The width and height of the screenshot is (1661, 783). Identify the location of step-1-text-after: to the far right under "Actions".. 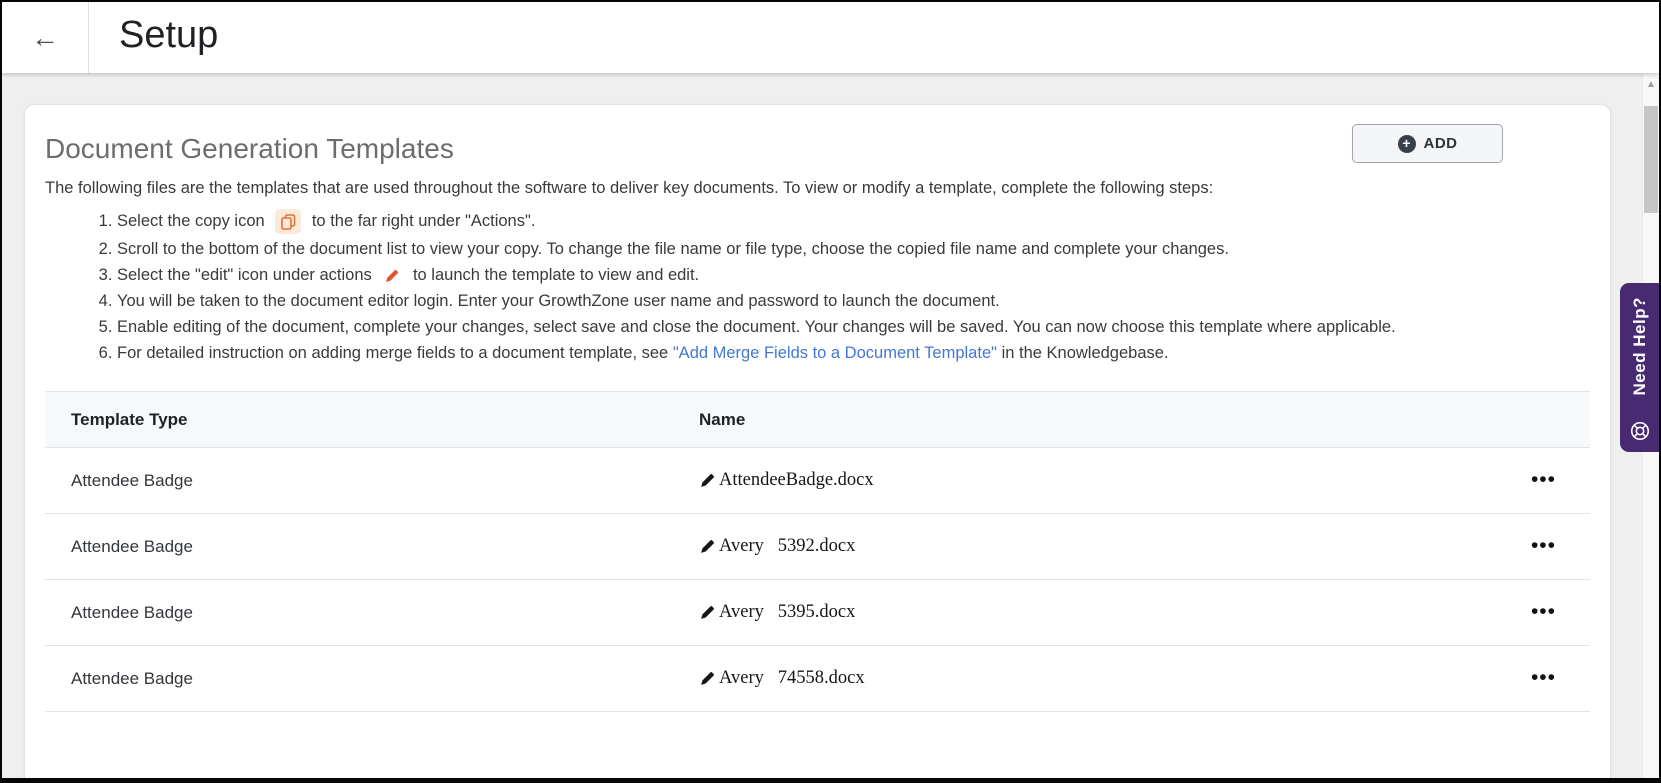
(421, 220).